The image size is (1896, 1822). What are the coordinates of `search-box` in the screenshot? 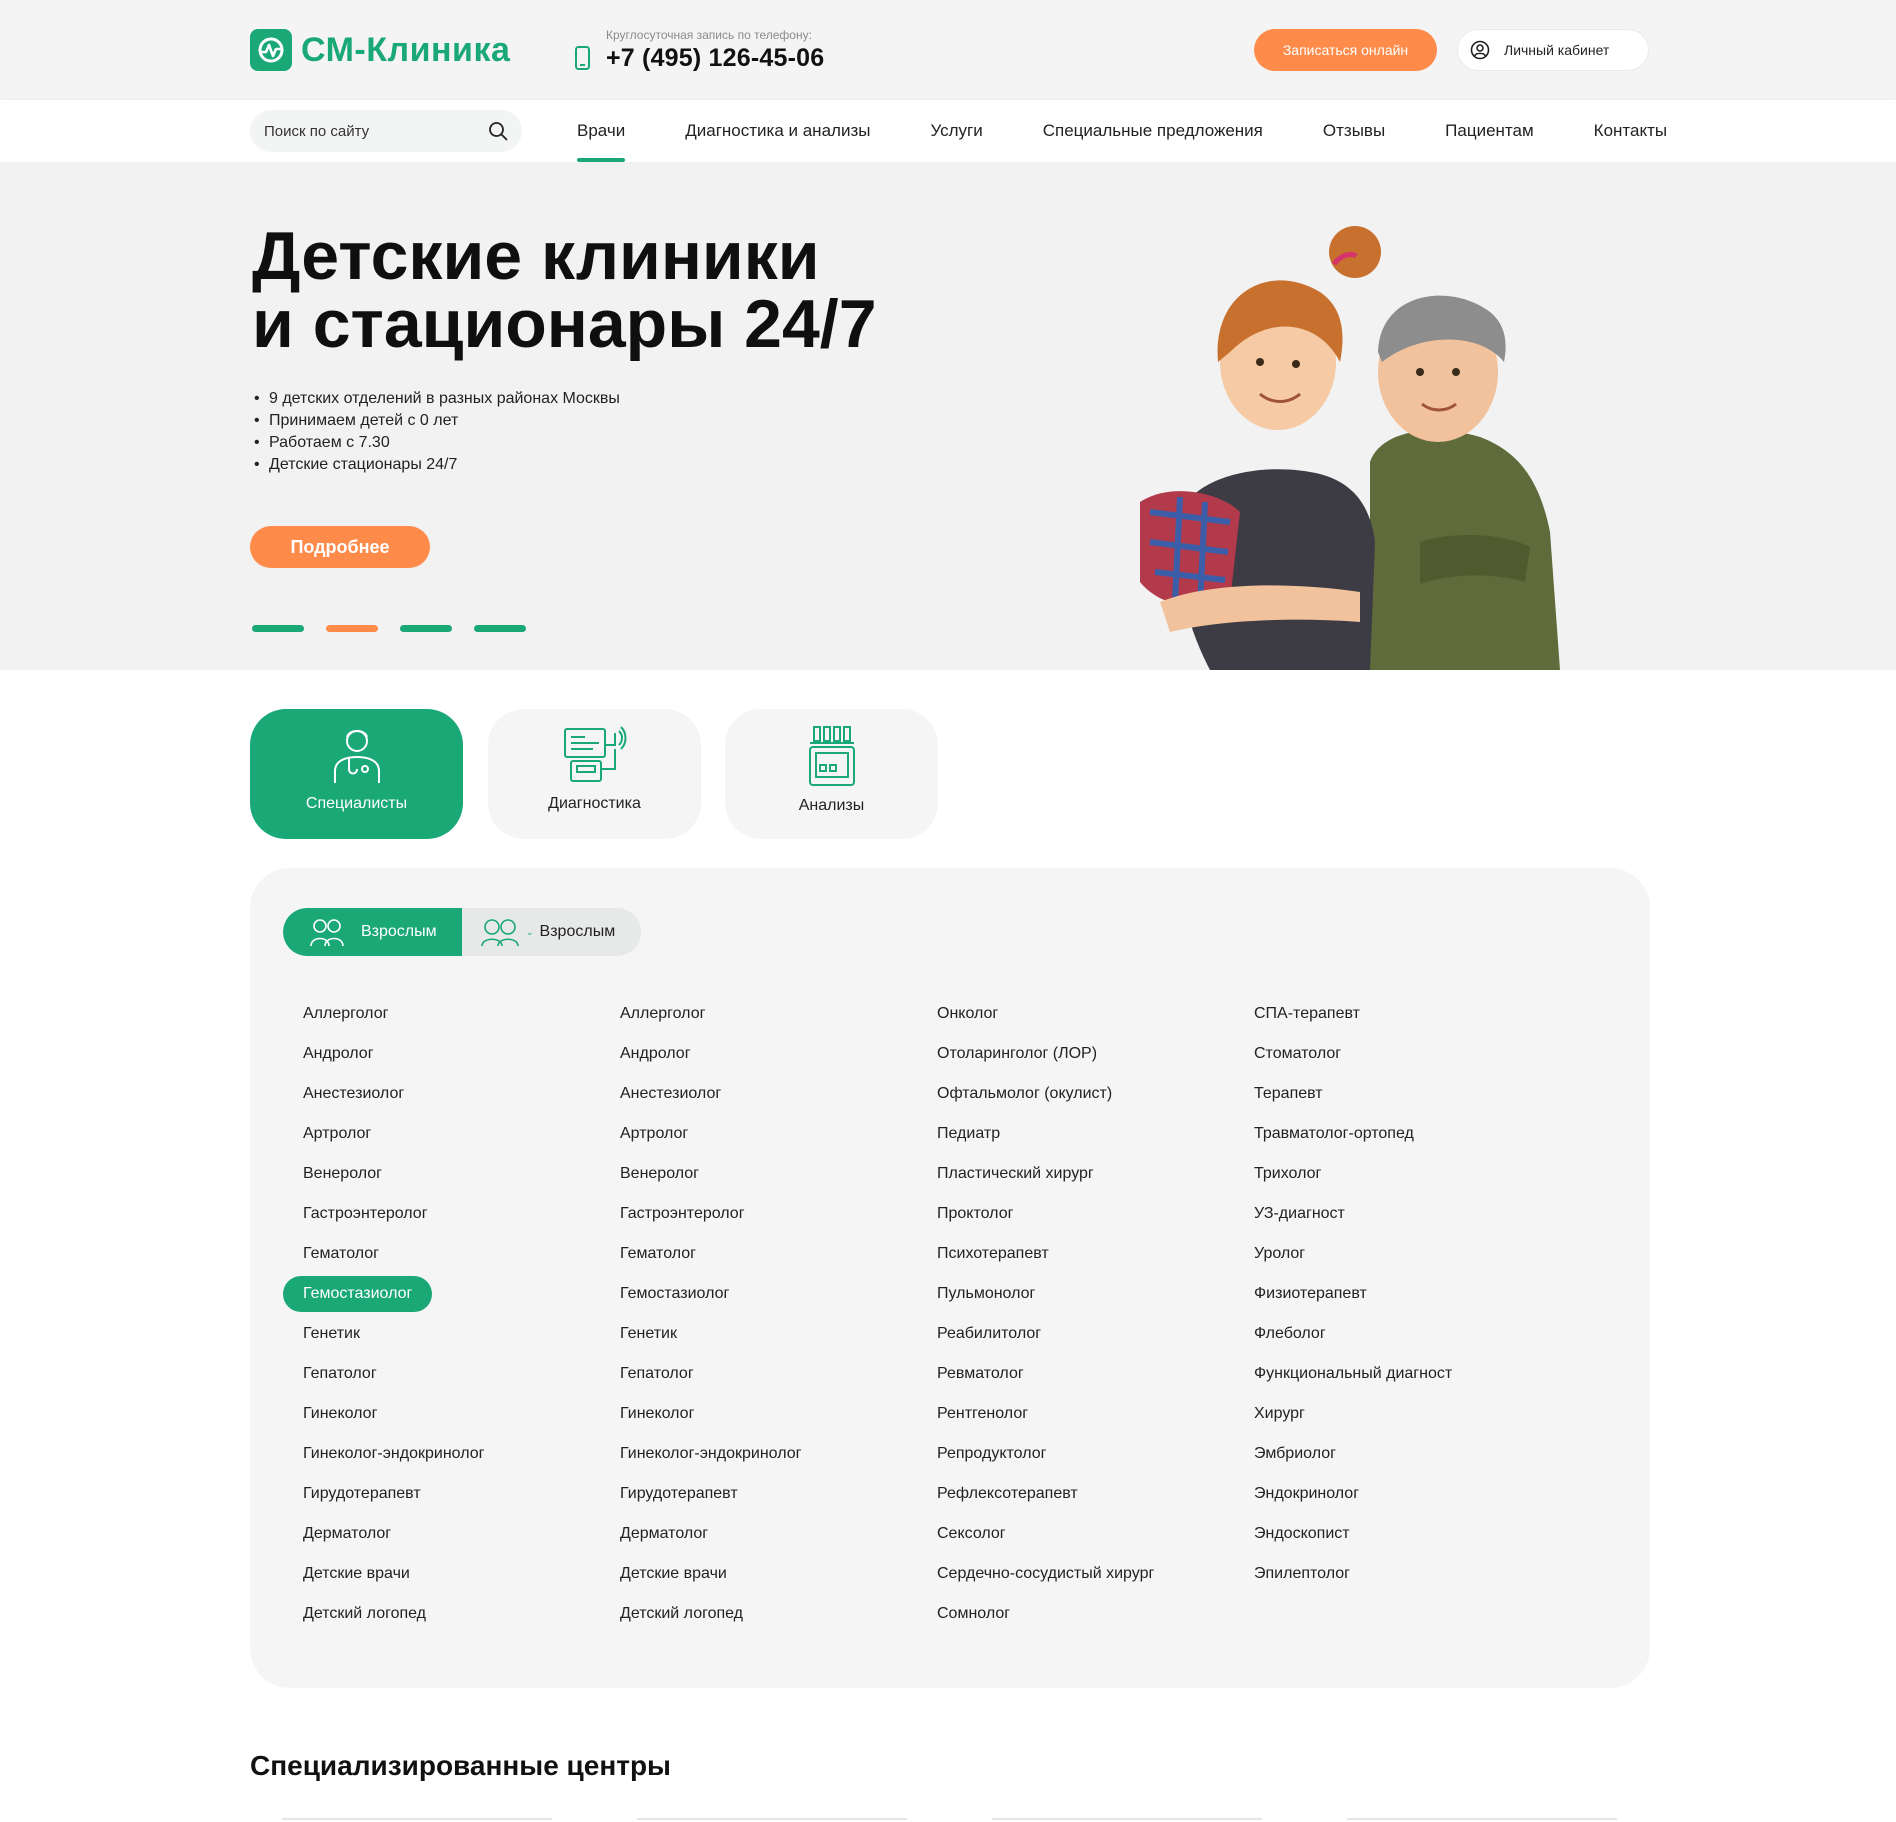 It's located at (386, 131).